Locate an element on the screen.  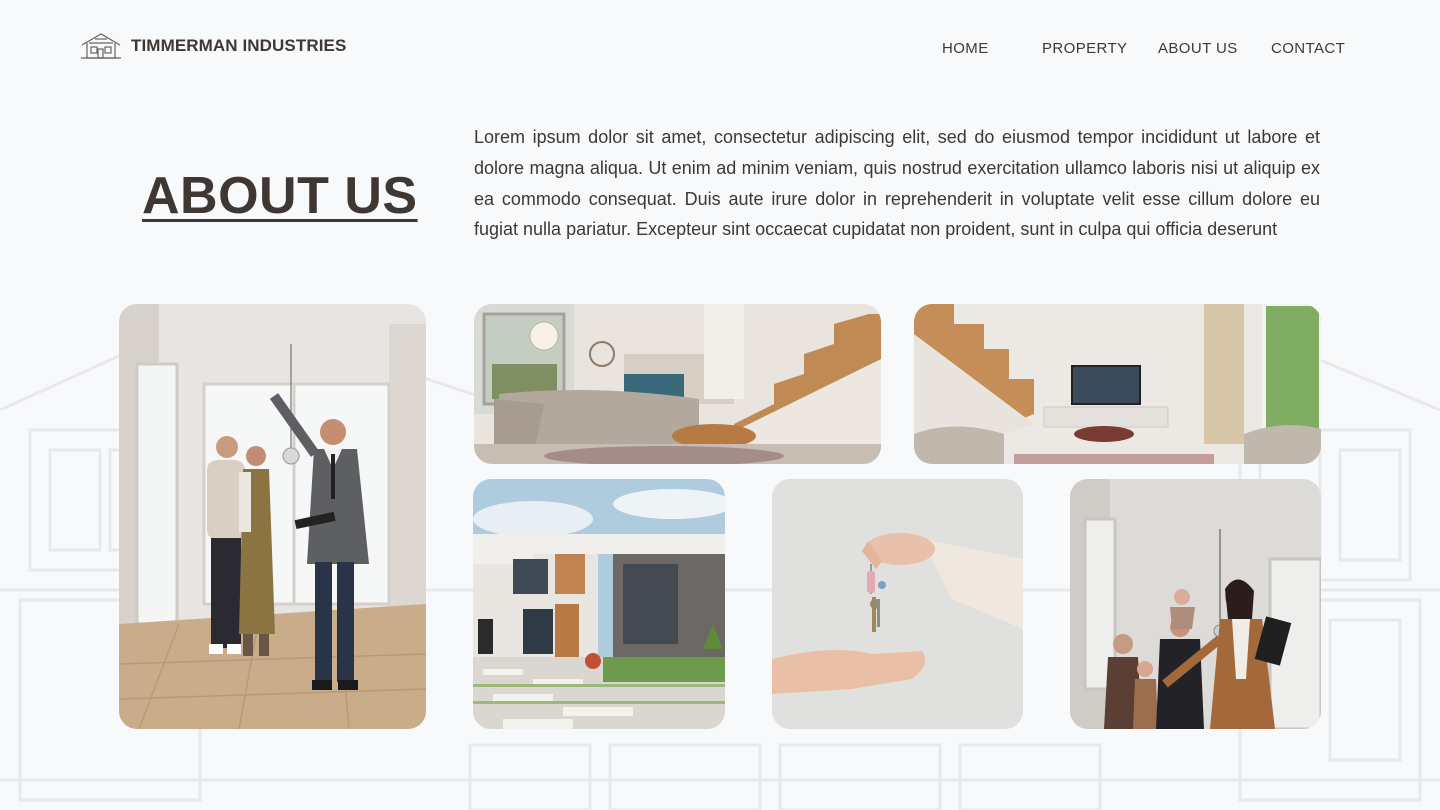
photo-modern-house-exterior is located at coordinates (599, 604).